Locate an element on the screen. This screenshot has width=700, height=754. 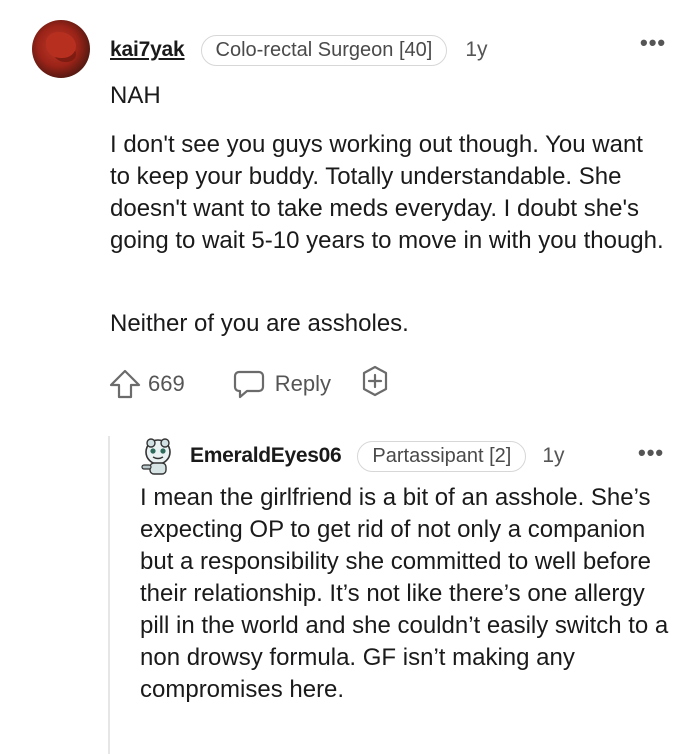
username-link: EmeraldEyes06 is located at coordinates (266, 456).